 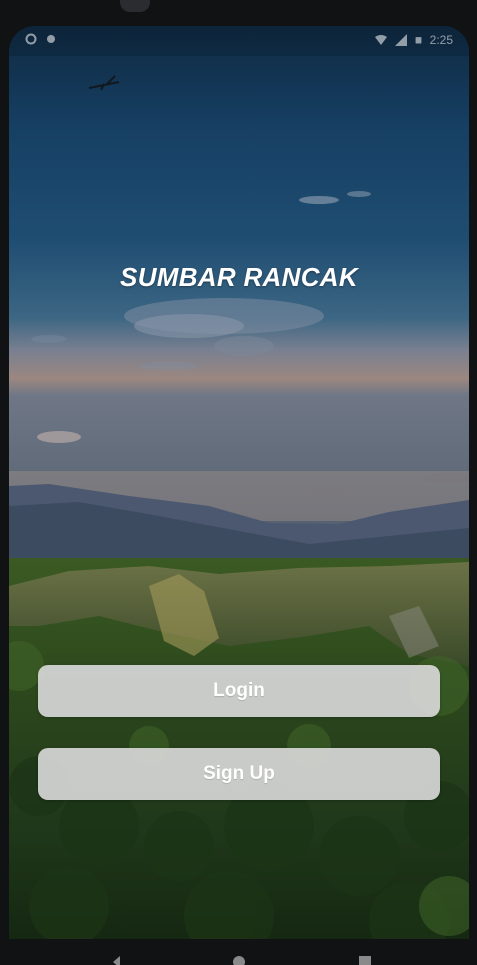 What do you see at coordinates (239, 691) in the screenshot?
I see `login-button: Login` at bounding box center [239, 691].